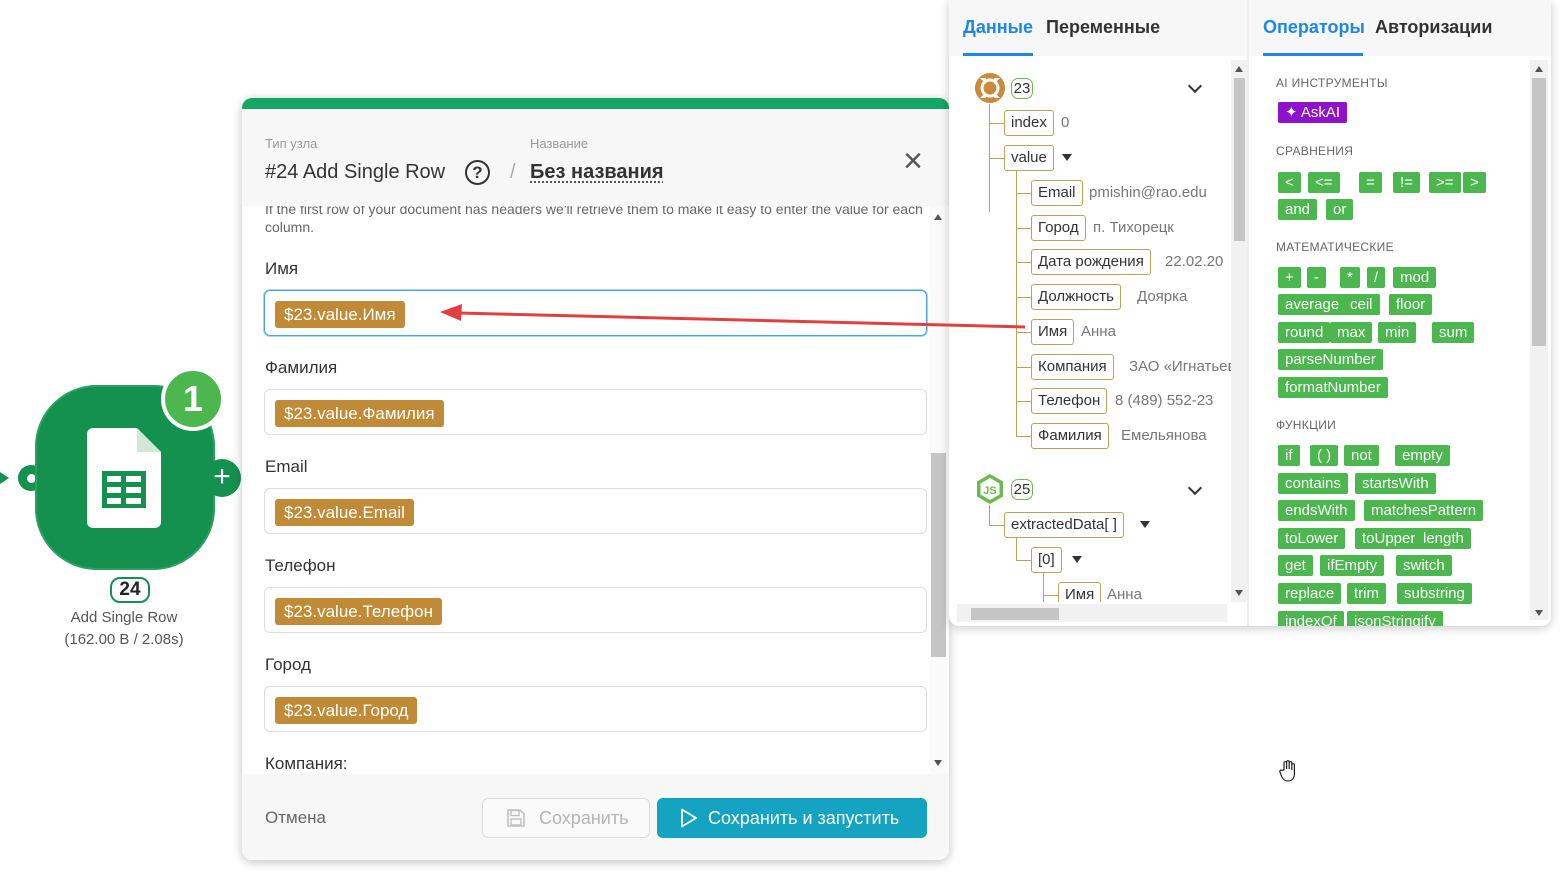 This screenshot has width=1561, height=875. What do you see at coordinates (1361, 455) in the screenshot?
I see `op-chip: not` at bounding box center [1361, 455].